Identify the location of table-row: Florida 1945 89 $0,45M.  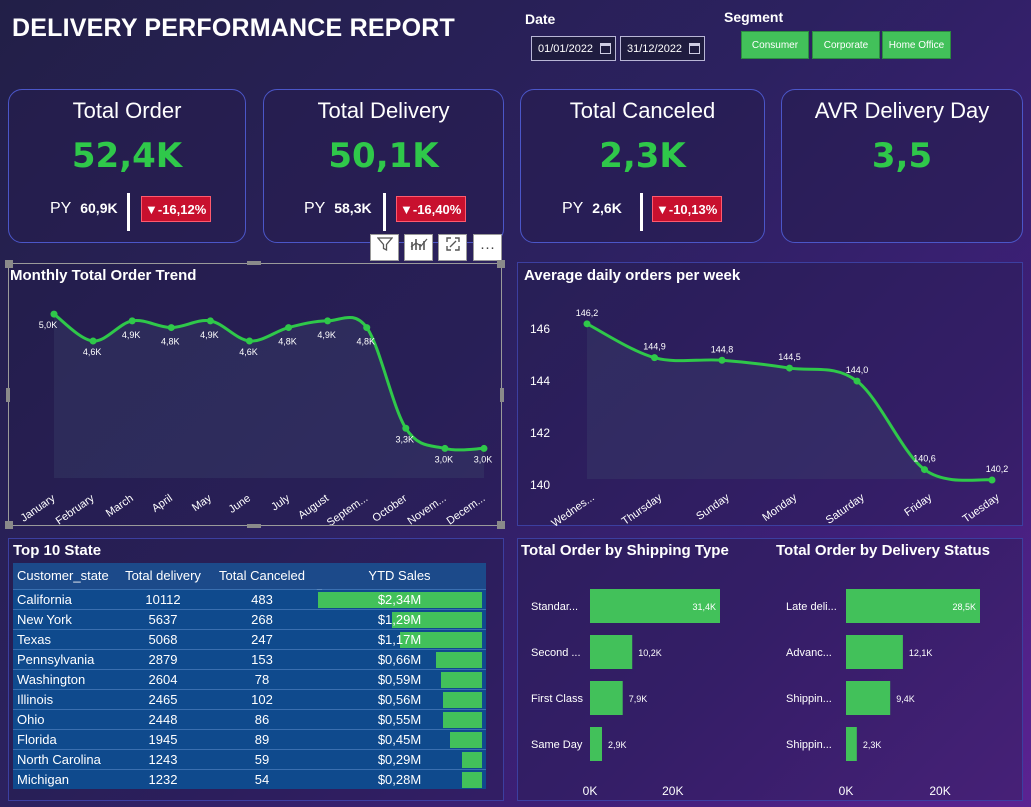
(249, 738).